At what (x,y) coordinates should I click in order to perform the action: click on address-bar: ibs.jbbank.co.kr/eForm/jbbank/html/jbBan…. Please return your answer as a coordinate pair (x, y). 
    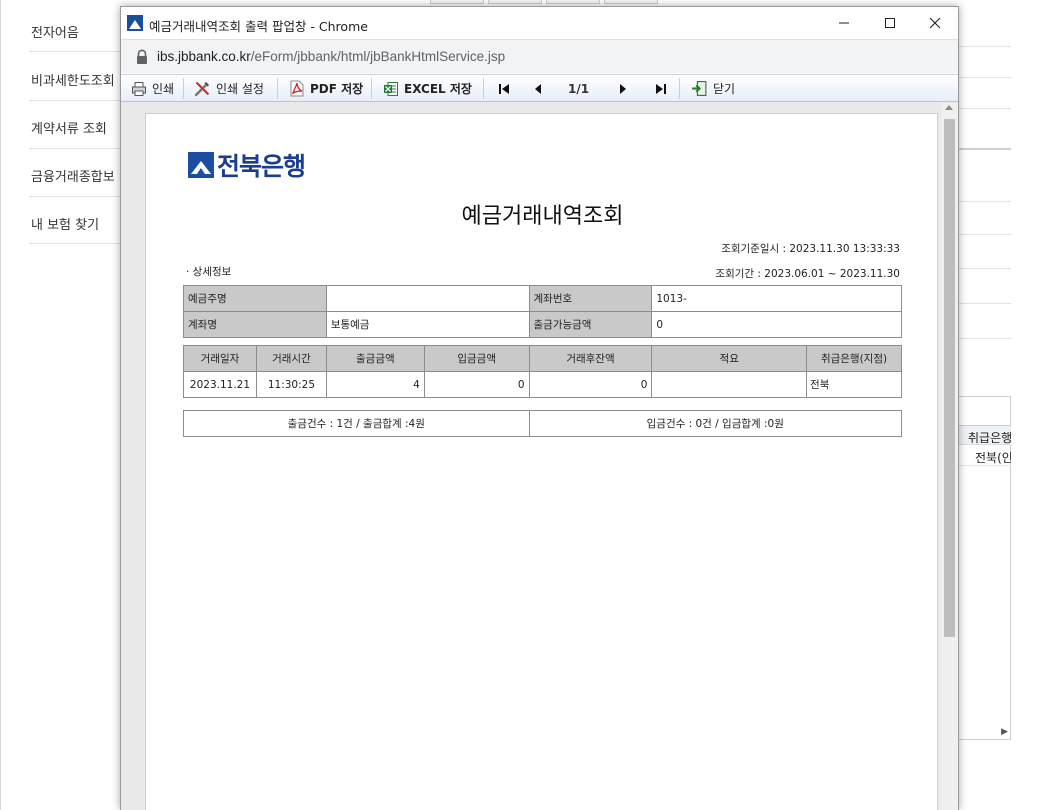
    Looking at the image, I should click on (539, 56).